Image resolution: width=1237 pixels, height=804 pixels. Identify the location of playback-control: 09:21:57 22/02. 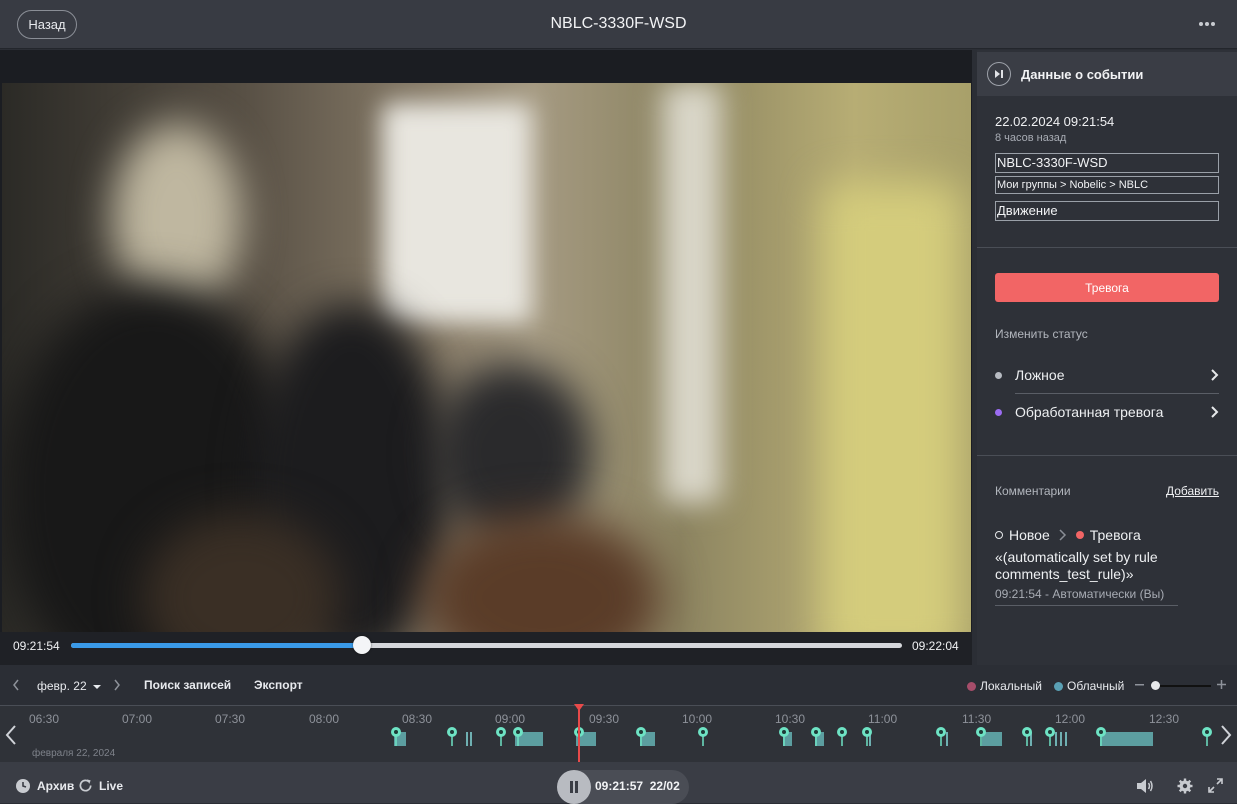
(623, 787).